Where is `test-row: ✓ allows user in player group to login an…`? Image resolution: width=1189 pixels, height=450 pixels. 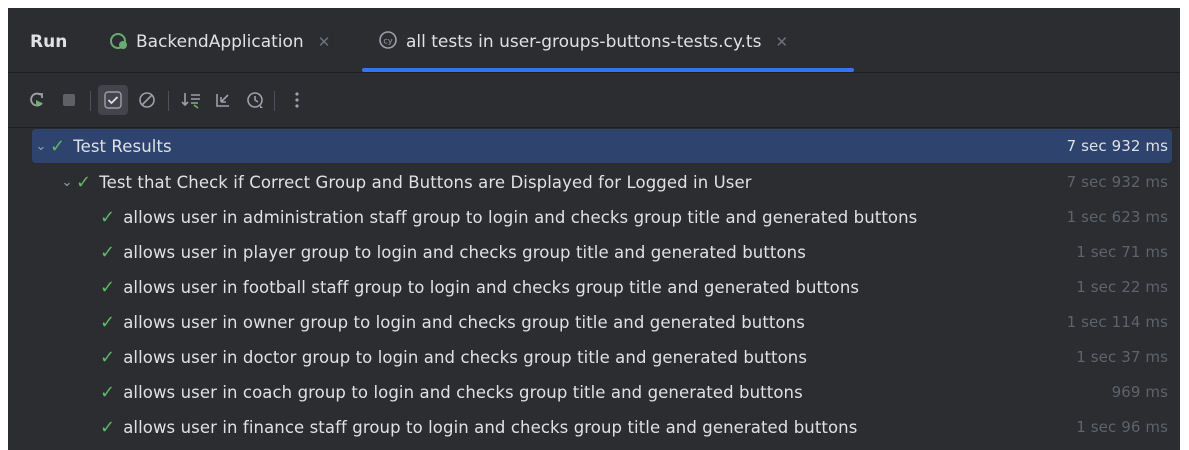 test-row: ✓ allows user in player group to login an… is located at coordinates (602, 252).